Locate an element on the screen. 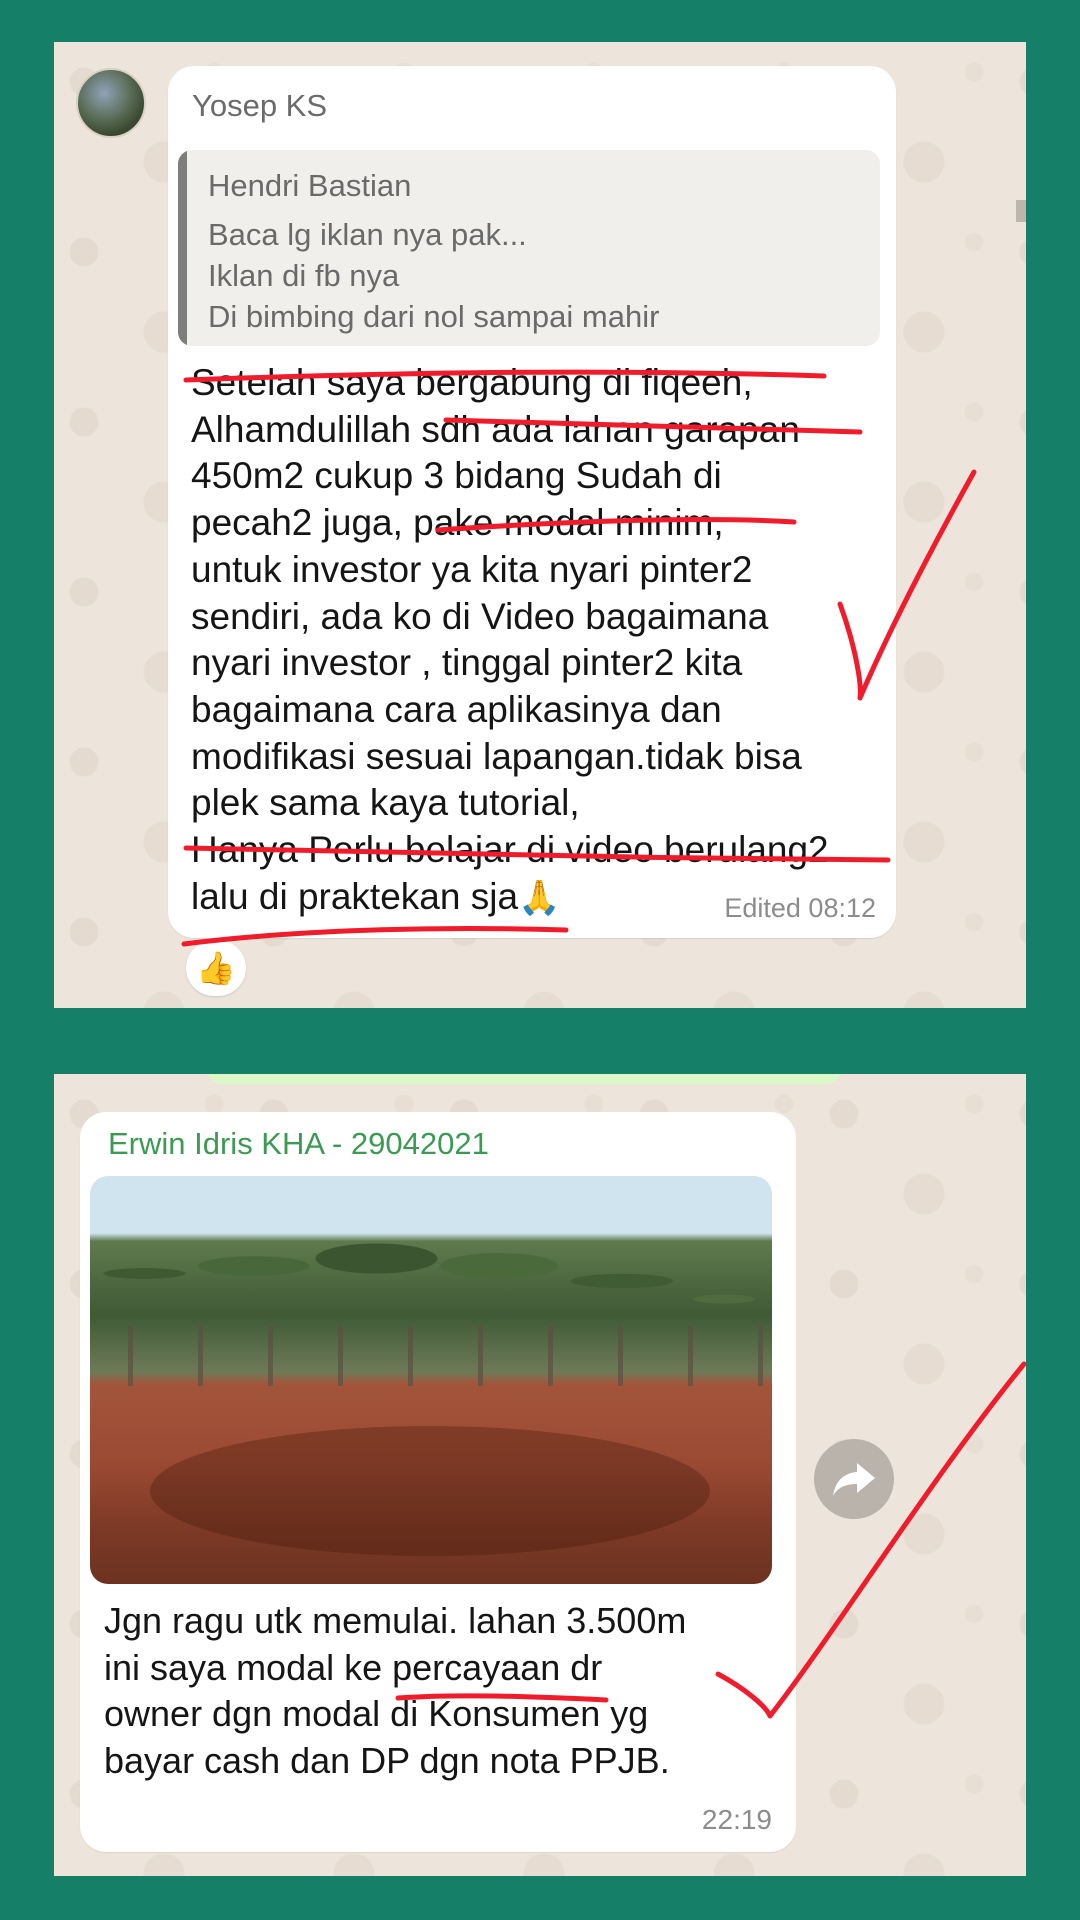 This screenshot has width=1080, height=1920. quoted-line: Iklan di fb nya is located at coordinates (304, 275).